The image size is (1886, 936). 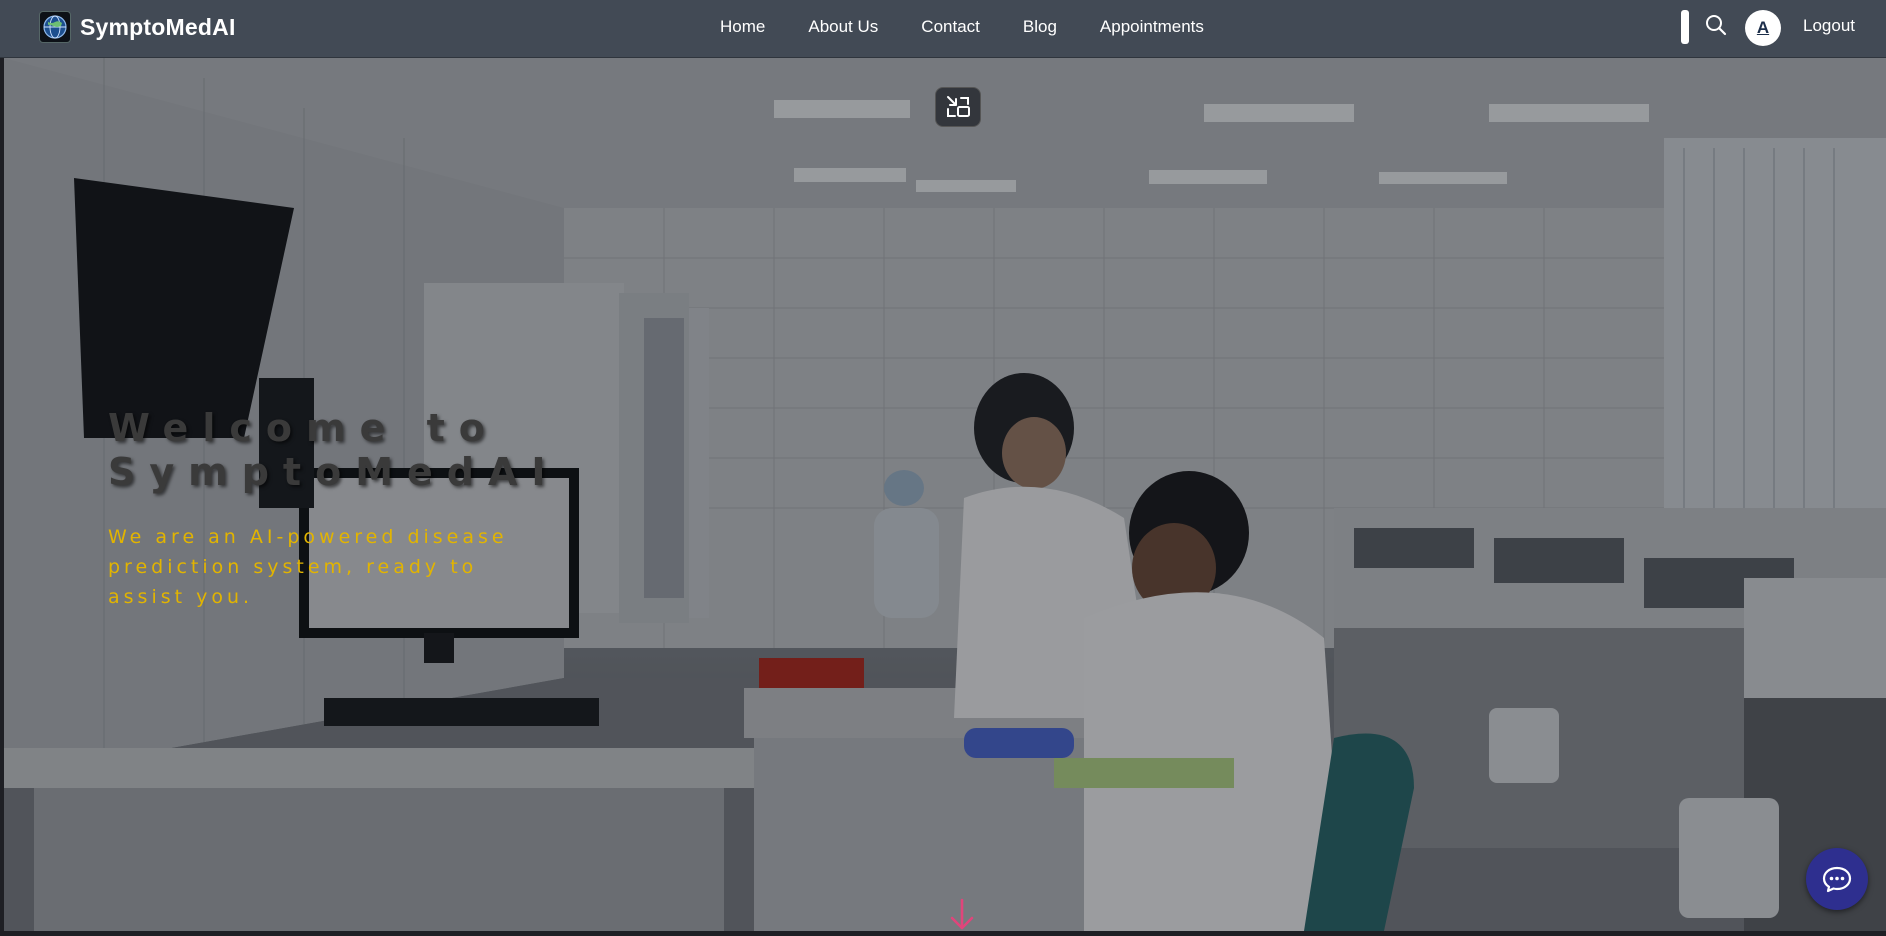 What do you see at coordinates (742, 27) in the screenshot?
I see `nav-home: Home` at bounding box center [742, 27].